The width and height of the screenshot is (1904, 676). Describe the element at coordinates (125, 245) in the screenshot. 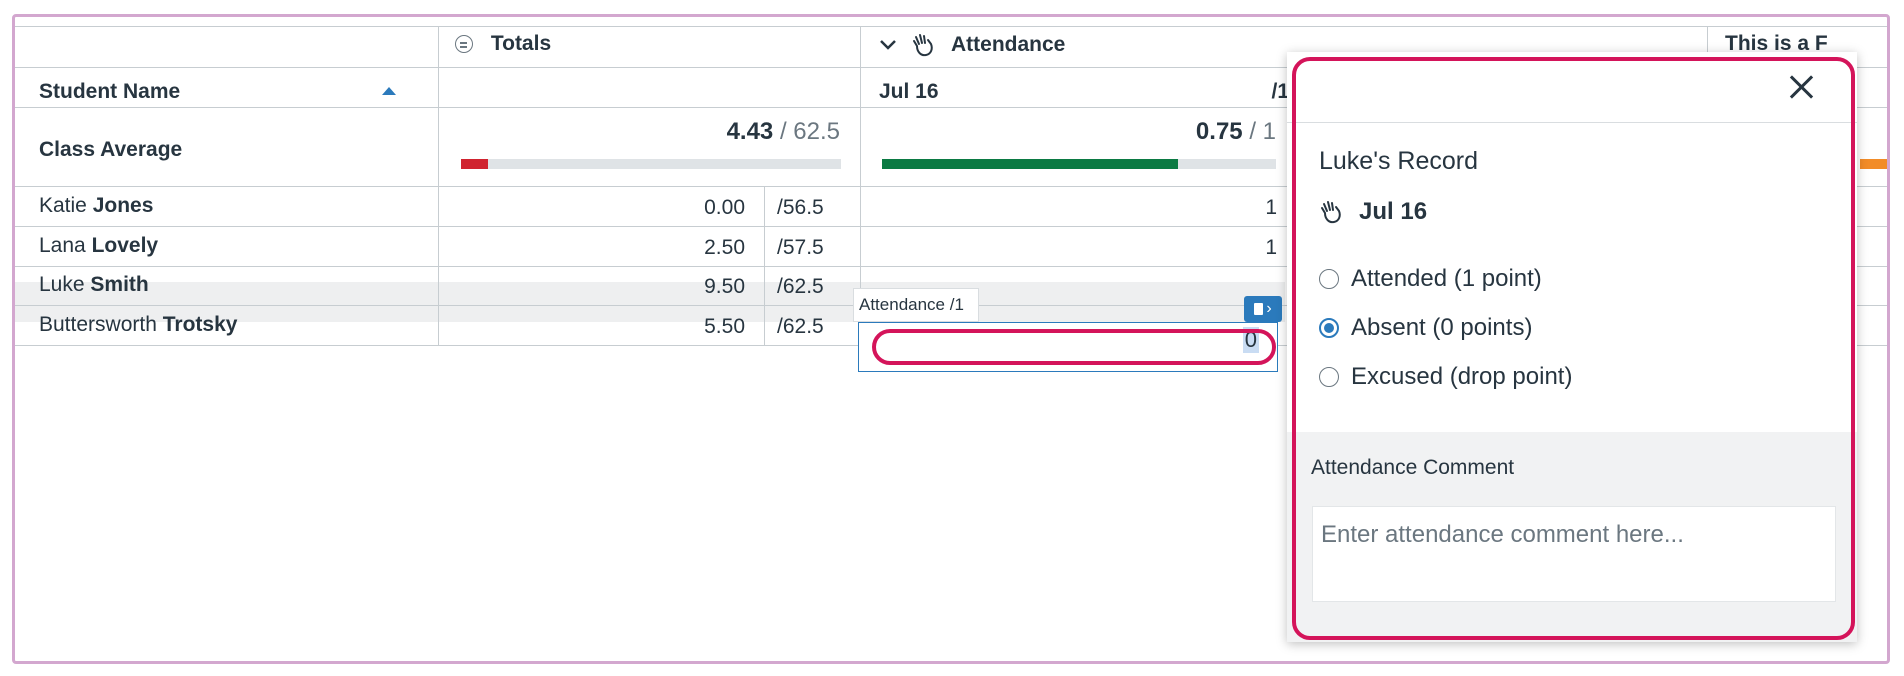

I see `student-last-name: Lovely` at that location.